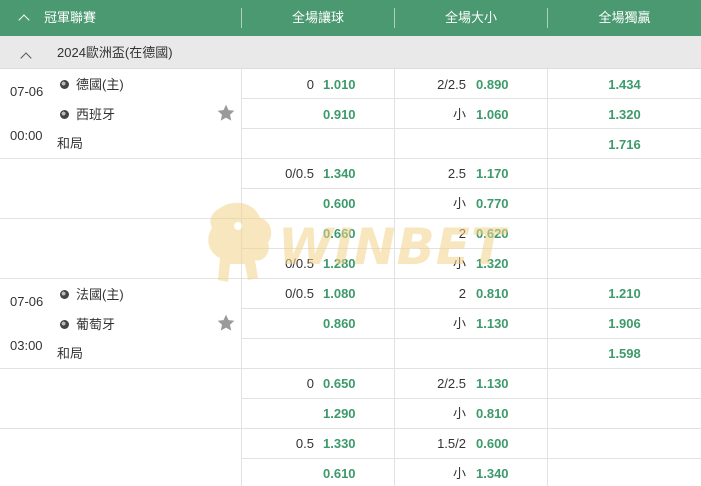  Describe the element at coordinates (100, 294) in the screenshot. I see `home-team: 法國(主)` at that location.